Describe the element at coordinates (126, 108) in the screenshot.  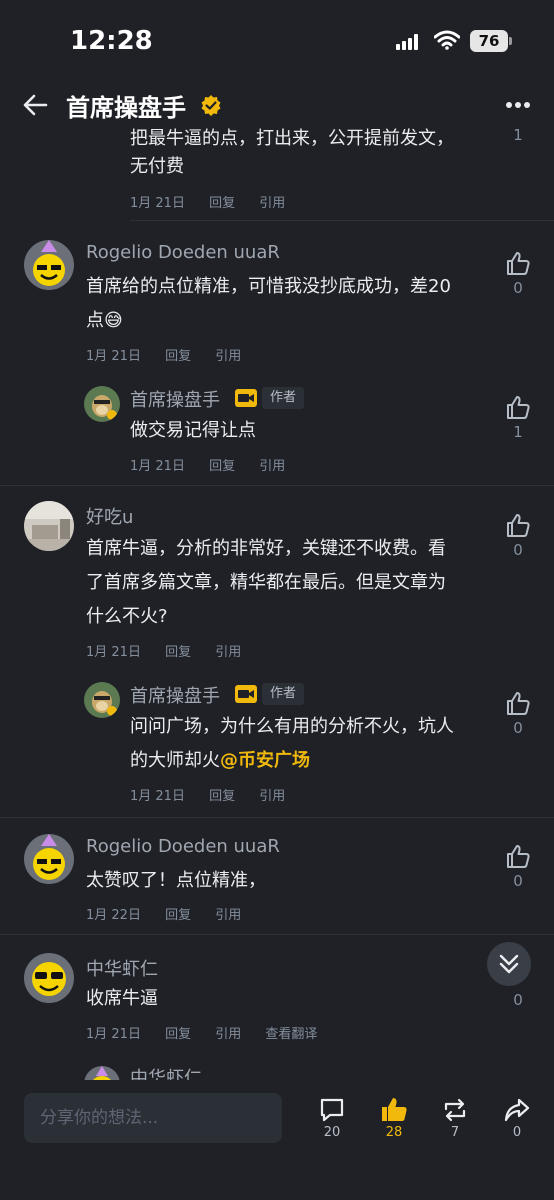
I see `page-title: 首席操盘手` at that location.